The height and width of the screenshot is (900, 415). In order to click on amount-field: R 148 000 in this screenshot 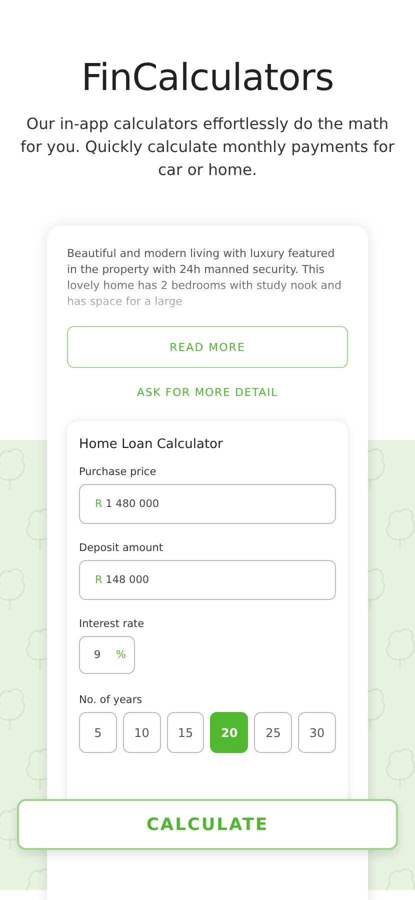, I will do `click(207, 580)`.